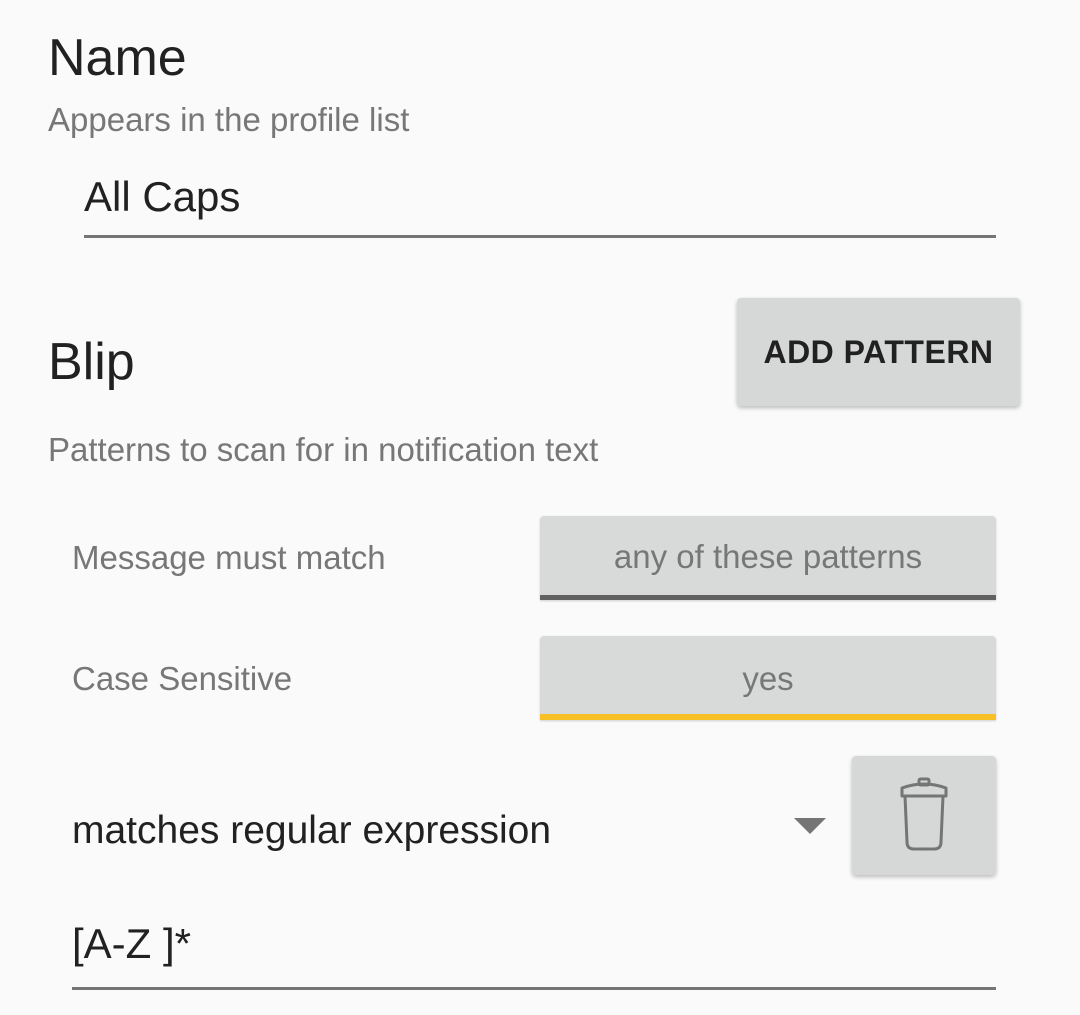  Describe the element at coordinates (91, 362) in the screenshot. I see `blip-section-title: Blip` at that location.